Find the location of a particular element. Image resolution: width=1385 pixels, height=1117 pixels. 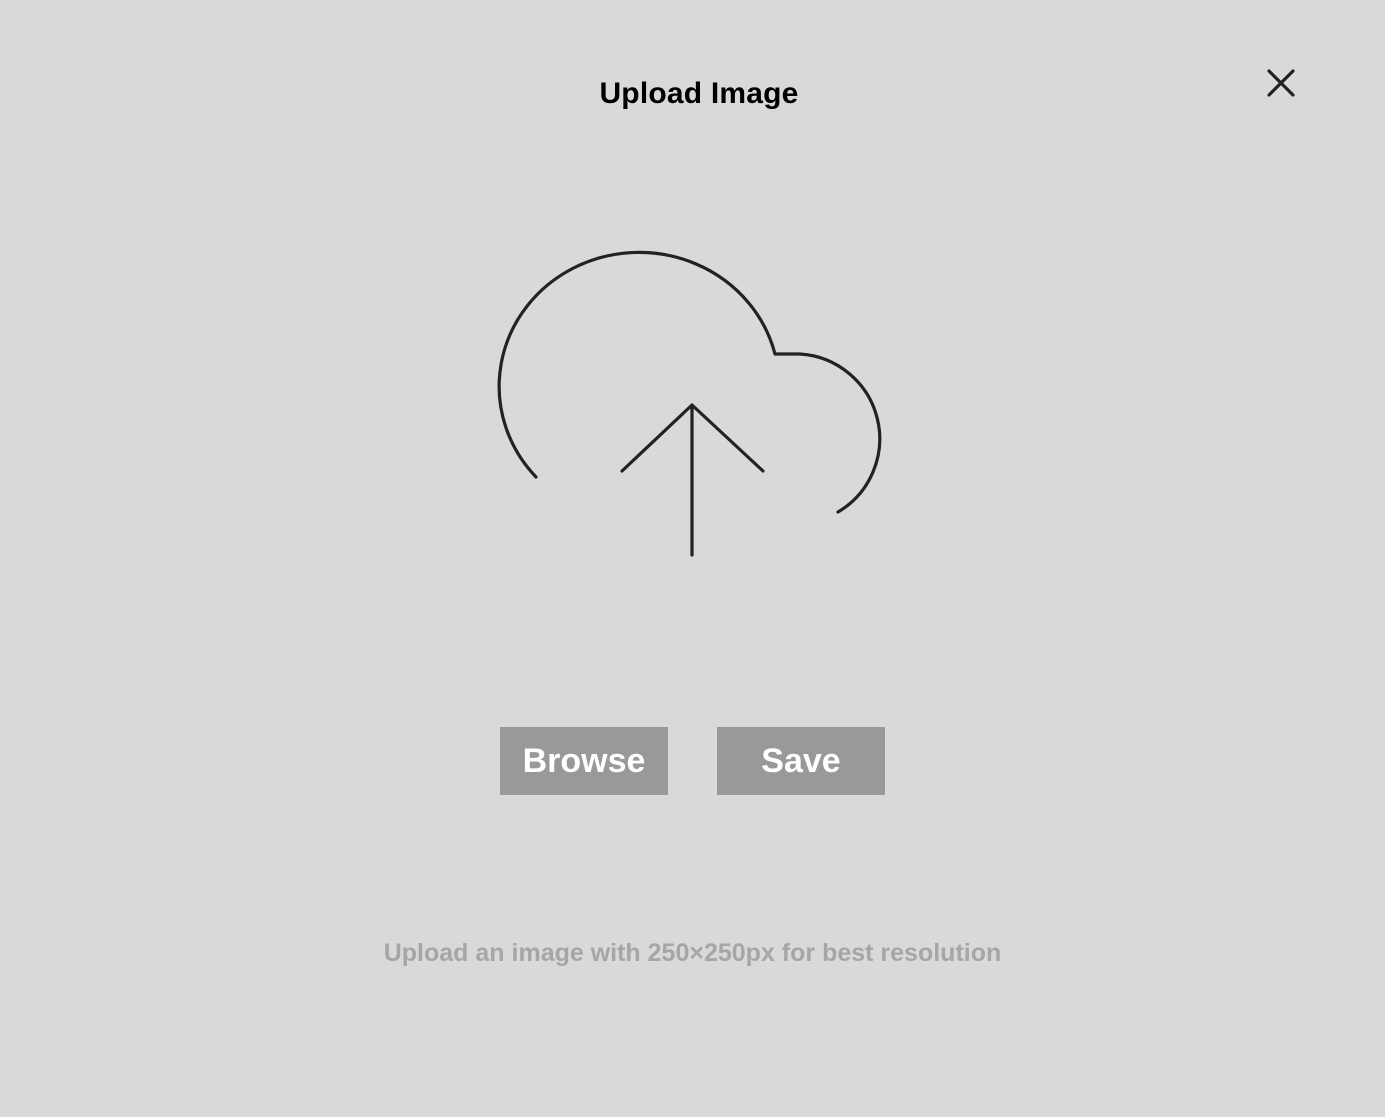

close-icon is located at coordinates (1281, 83).